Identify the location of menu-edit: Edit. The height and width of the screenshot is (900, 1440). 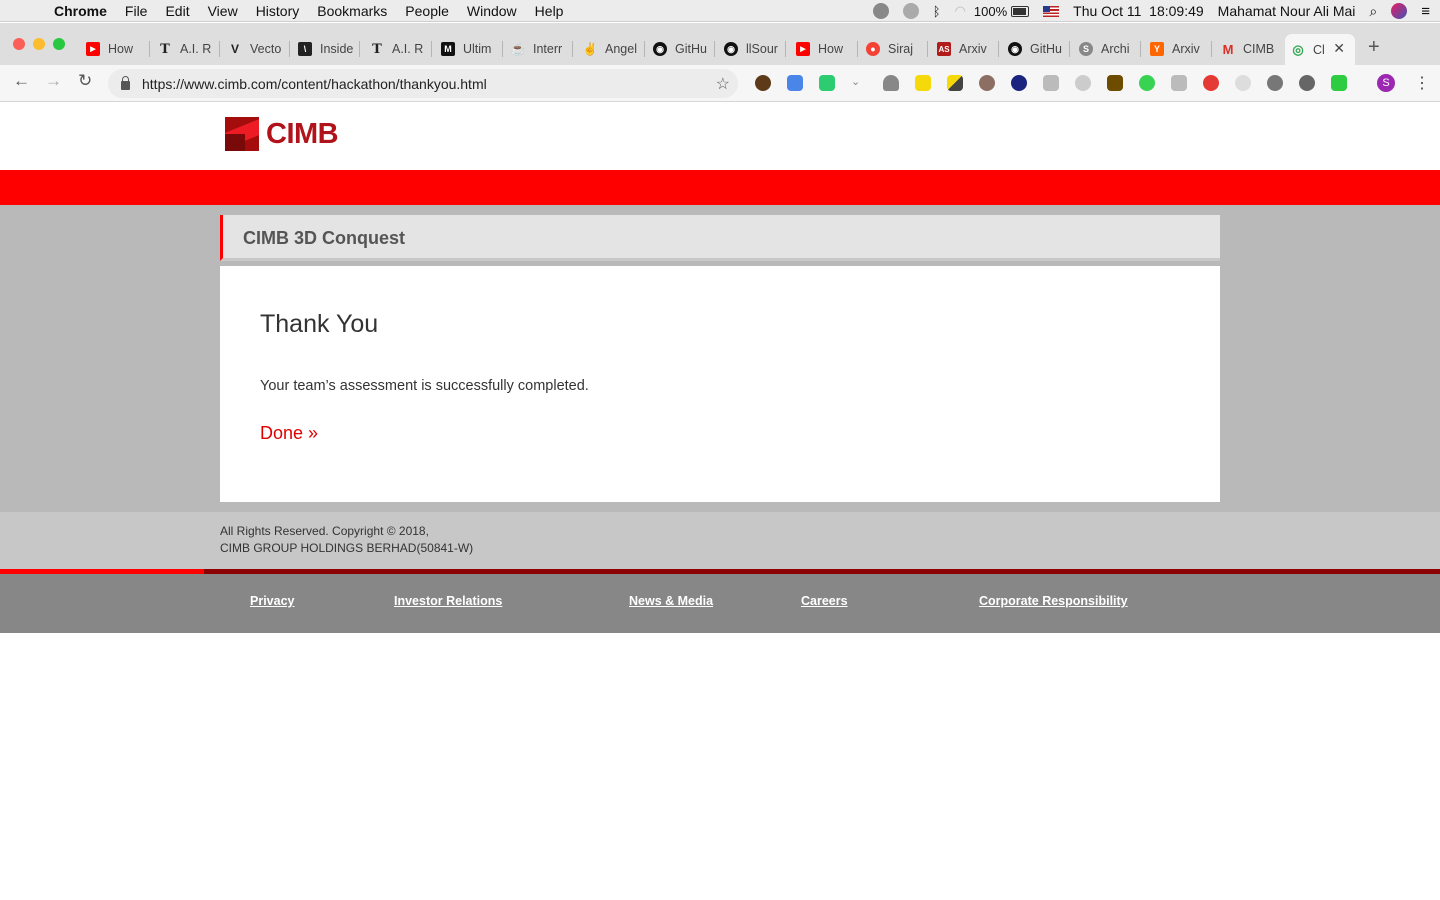
(177, 11).